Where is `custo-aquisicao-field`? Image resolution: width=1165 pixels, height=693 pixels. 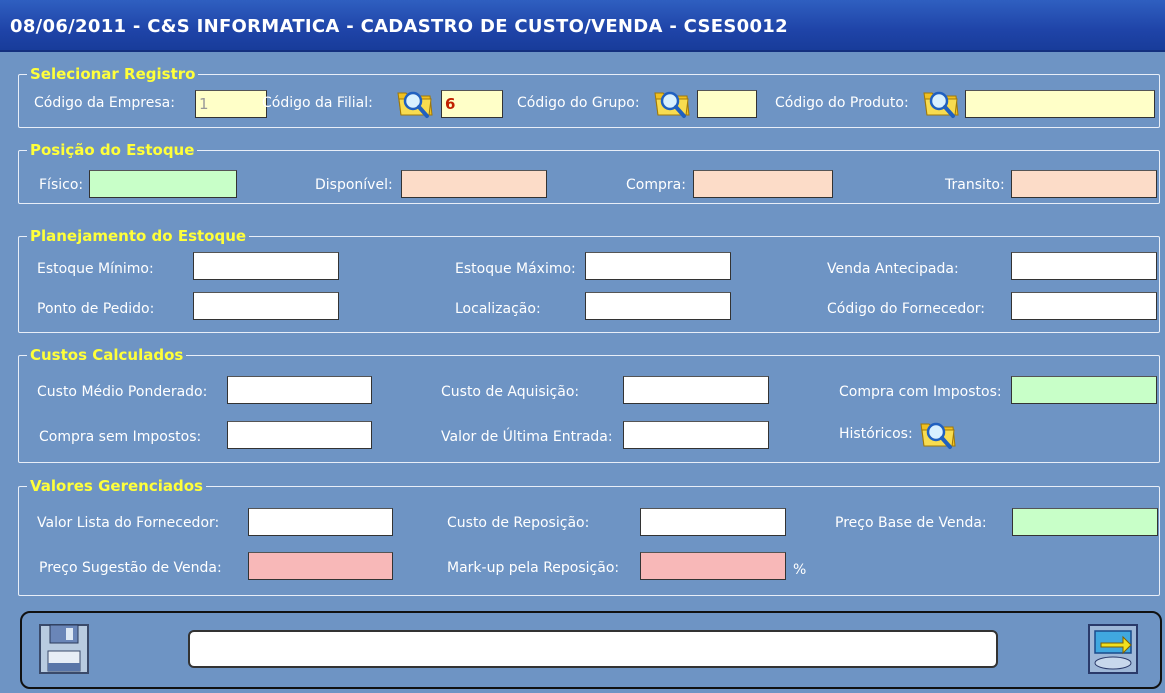 custo-aquisicao-field is located at coordinates (696, 390).